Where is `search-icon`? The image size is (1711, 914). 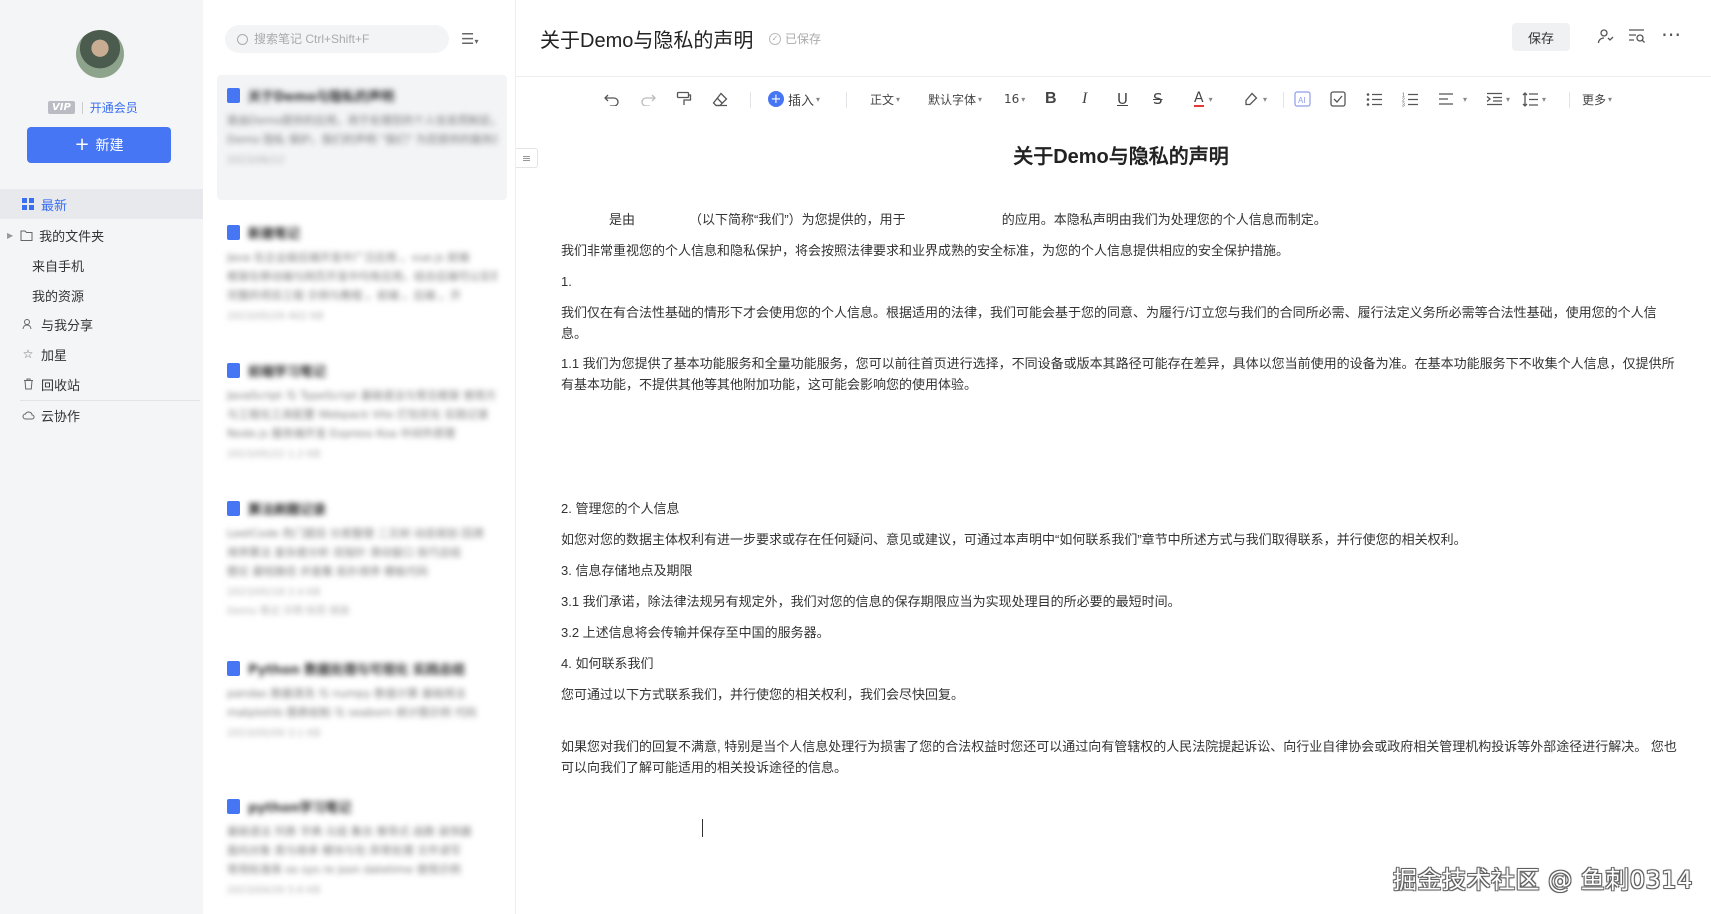
search-icon is located at coordinates (242, 39).